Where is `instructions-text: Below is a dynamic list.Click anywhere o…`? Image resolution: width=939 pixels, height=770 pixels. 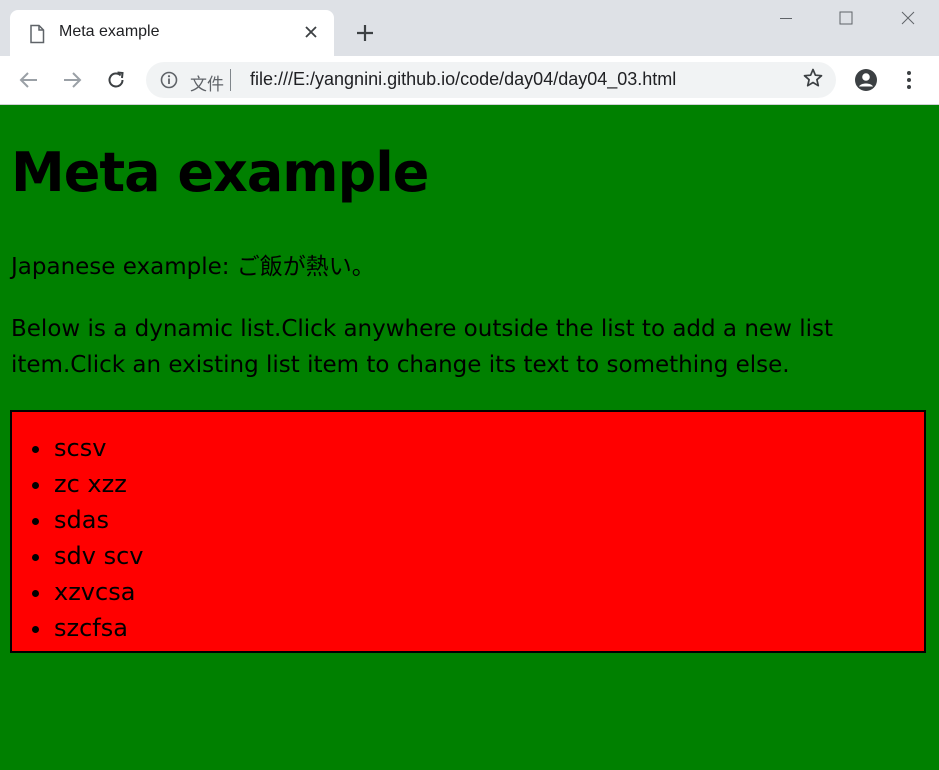 instructions-text: Below is a dynamic list.Click anywhere o… is located at coordinates (422, 347).